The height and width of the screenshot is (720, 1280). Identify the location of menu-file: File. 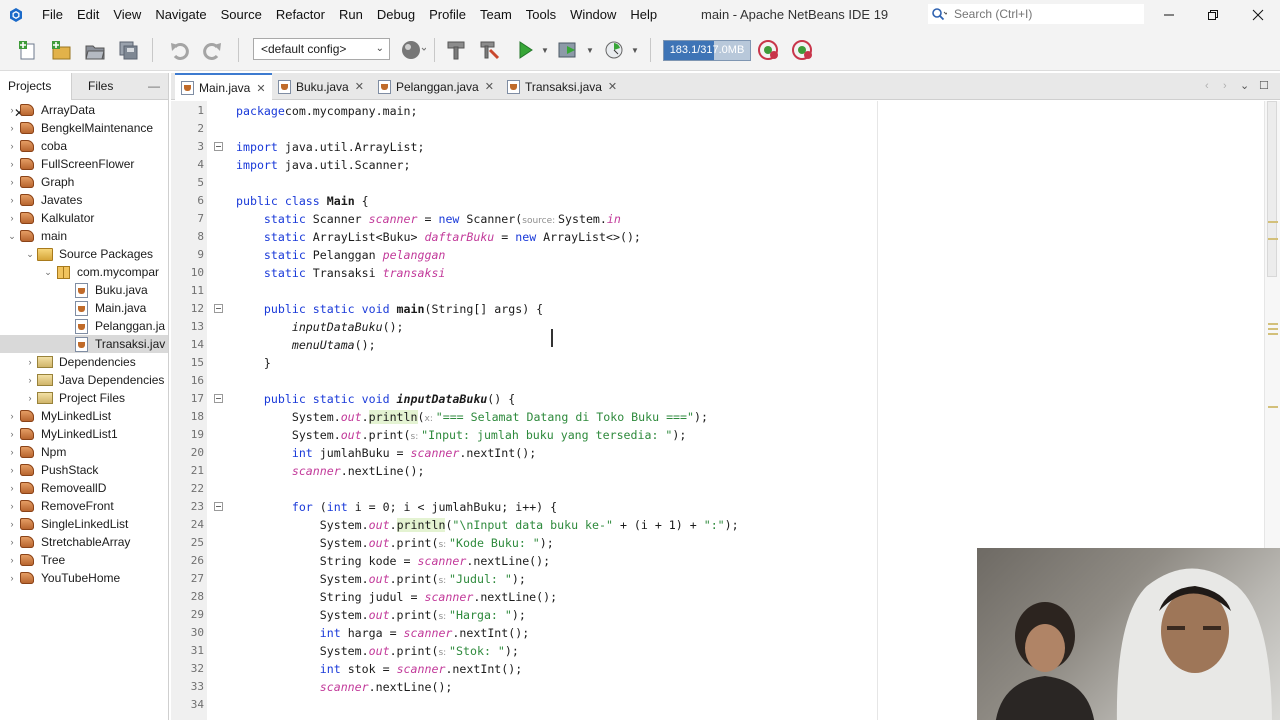
(52, 14).